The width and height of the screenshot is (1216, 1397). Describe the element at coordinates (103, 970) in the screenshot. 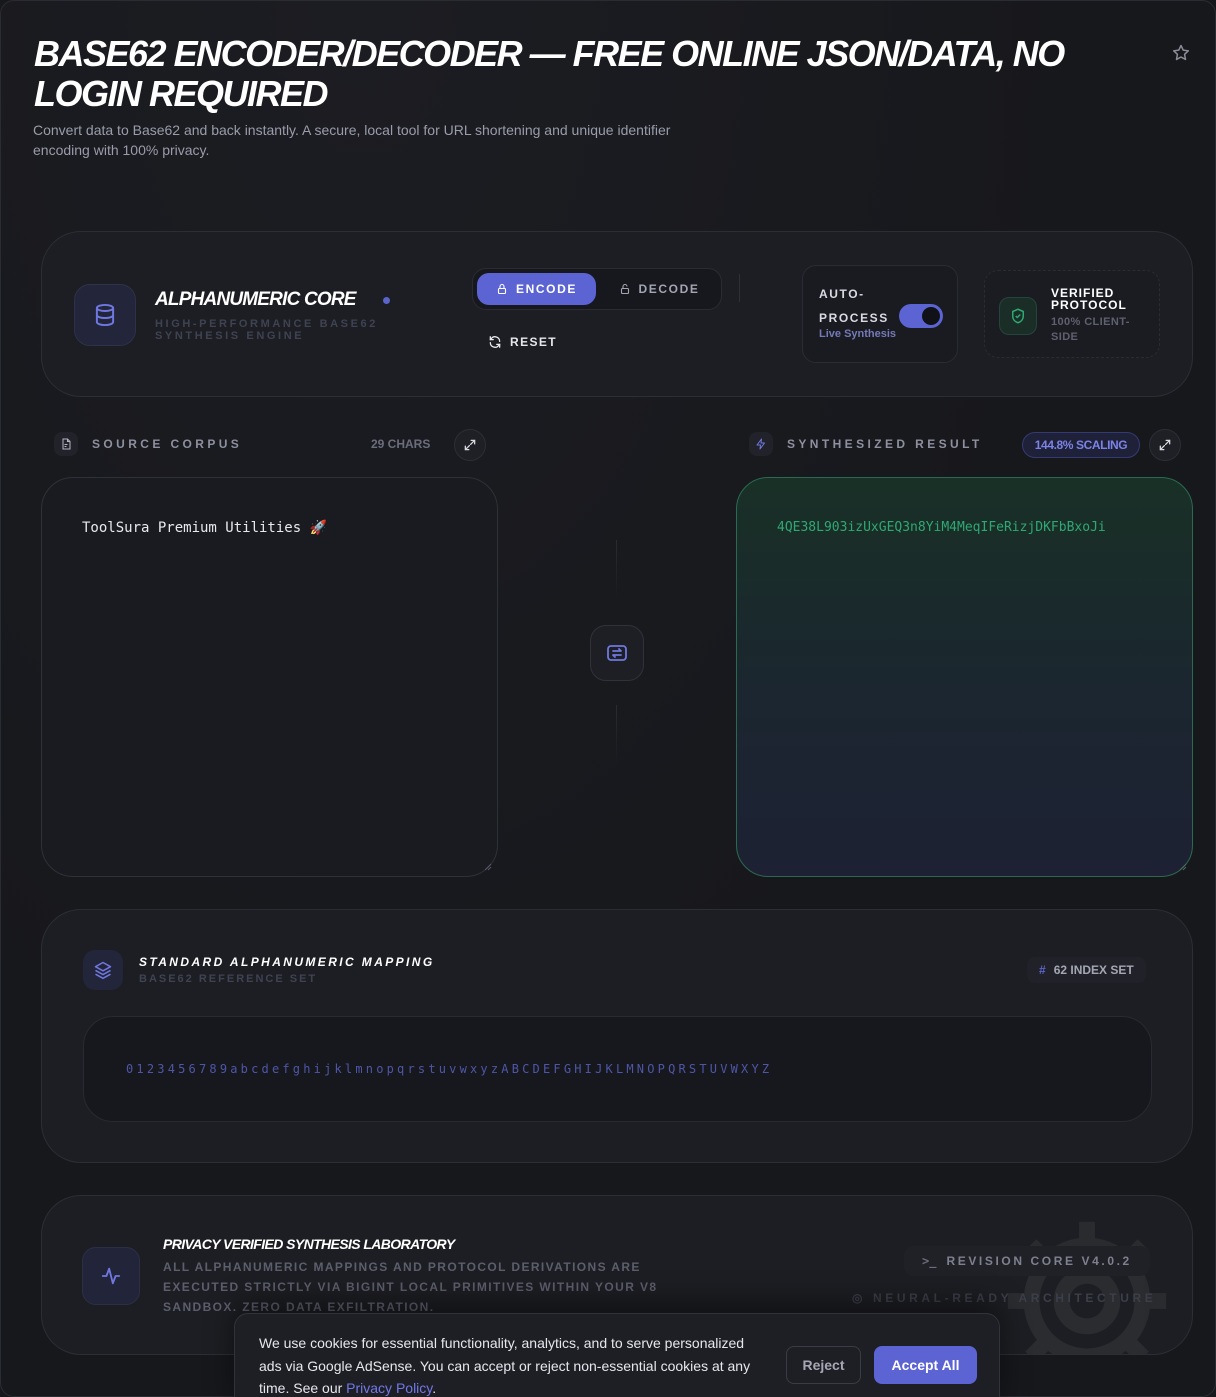

I see `layers-icon` at that location.